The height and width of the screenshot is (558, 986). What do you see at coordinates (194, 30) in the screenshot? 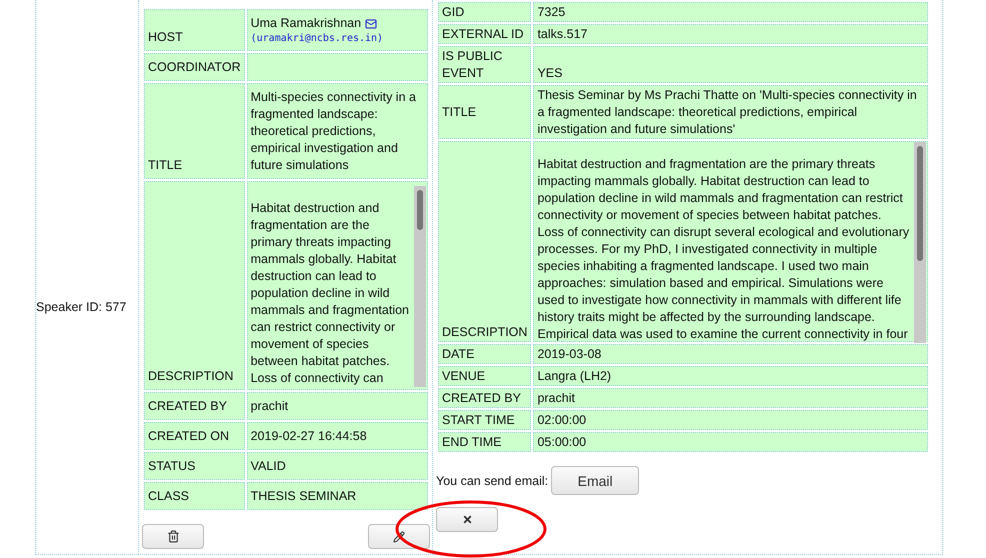
I see `label-cell: HOST` at bounding box center [194, 30].